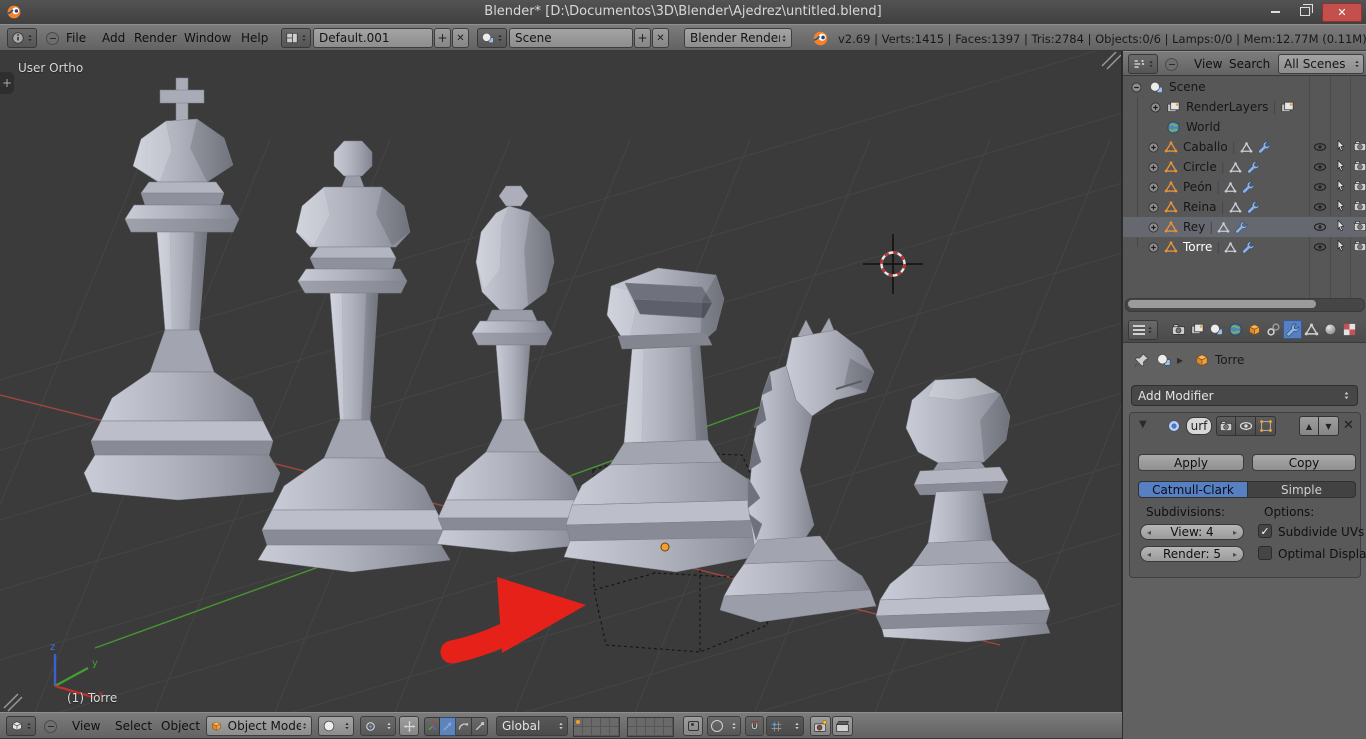 The height and width of the screenshot is (739, 1366). I want to click on outliner-row-object-active: Torre |, so click(1244, 247).